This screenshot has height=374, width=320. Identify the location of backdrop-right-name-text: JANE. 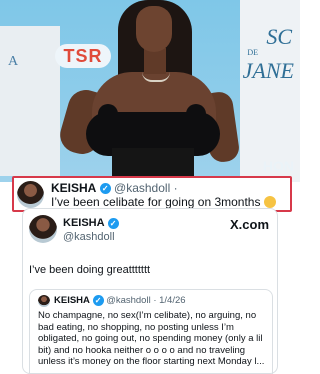
(268, 70).